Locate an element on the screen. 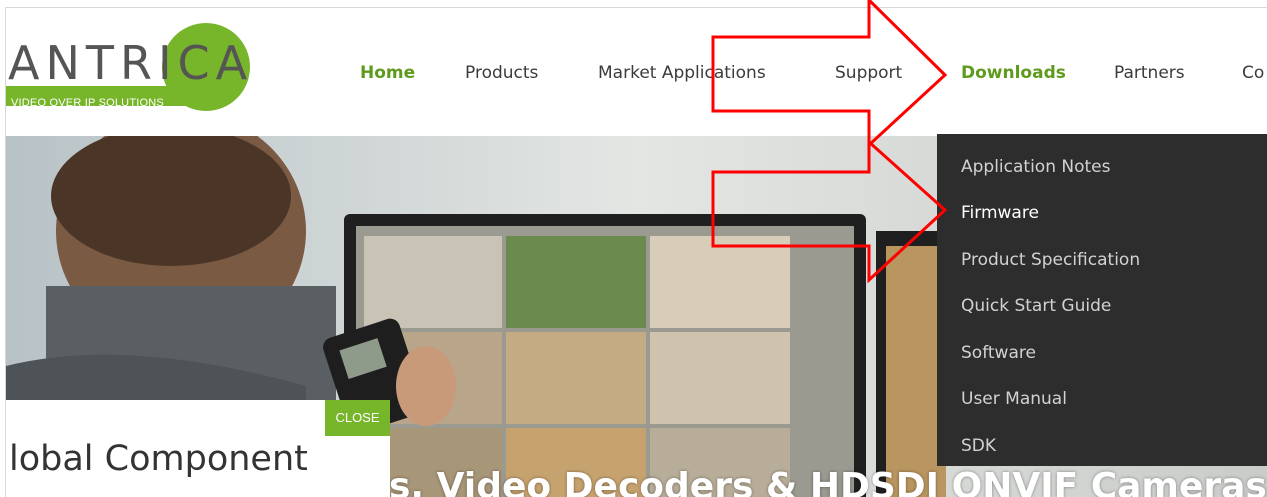 The image size is (1267, 497). dropdown-item-user-manual: User Manual is located at coordinates (1014, 399).